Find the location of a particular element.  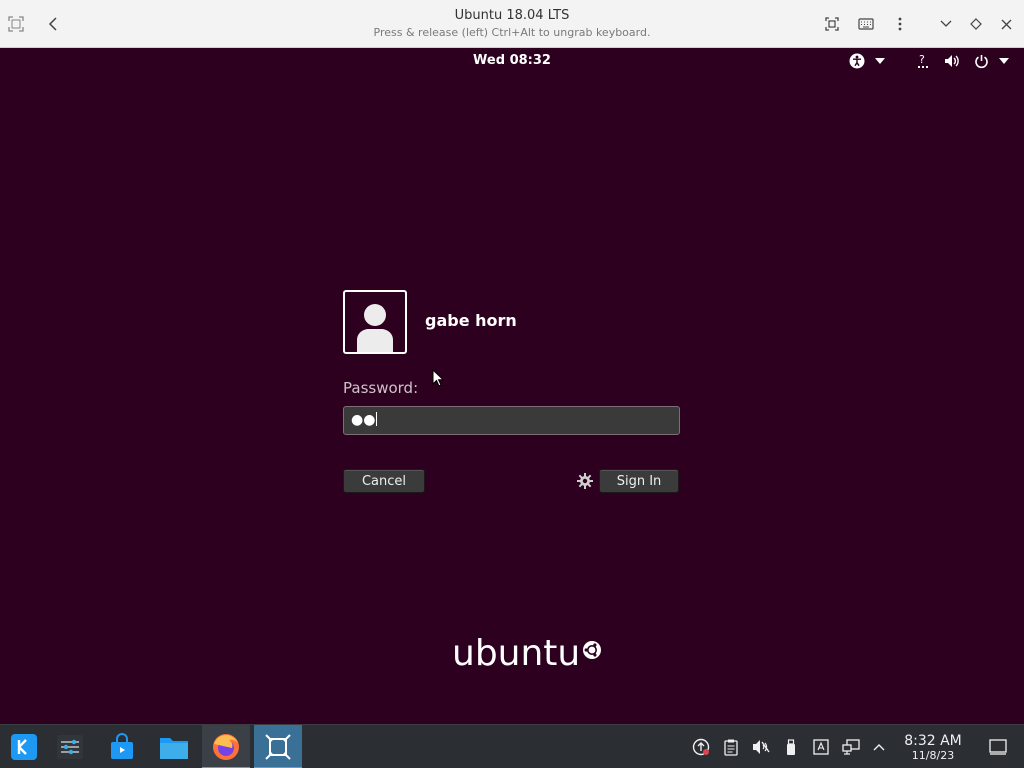

network-unknown-icon: ? is located at coordinates (924, 61).